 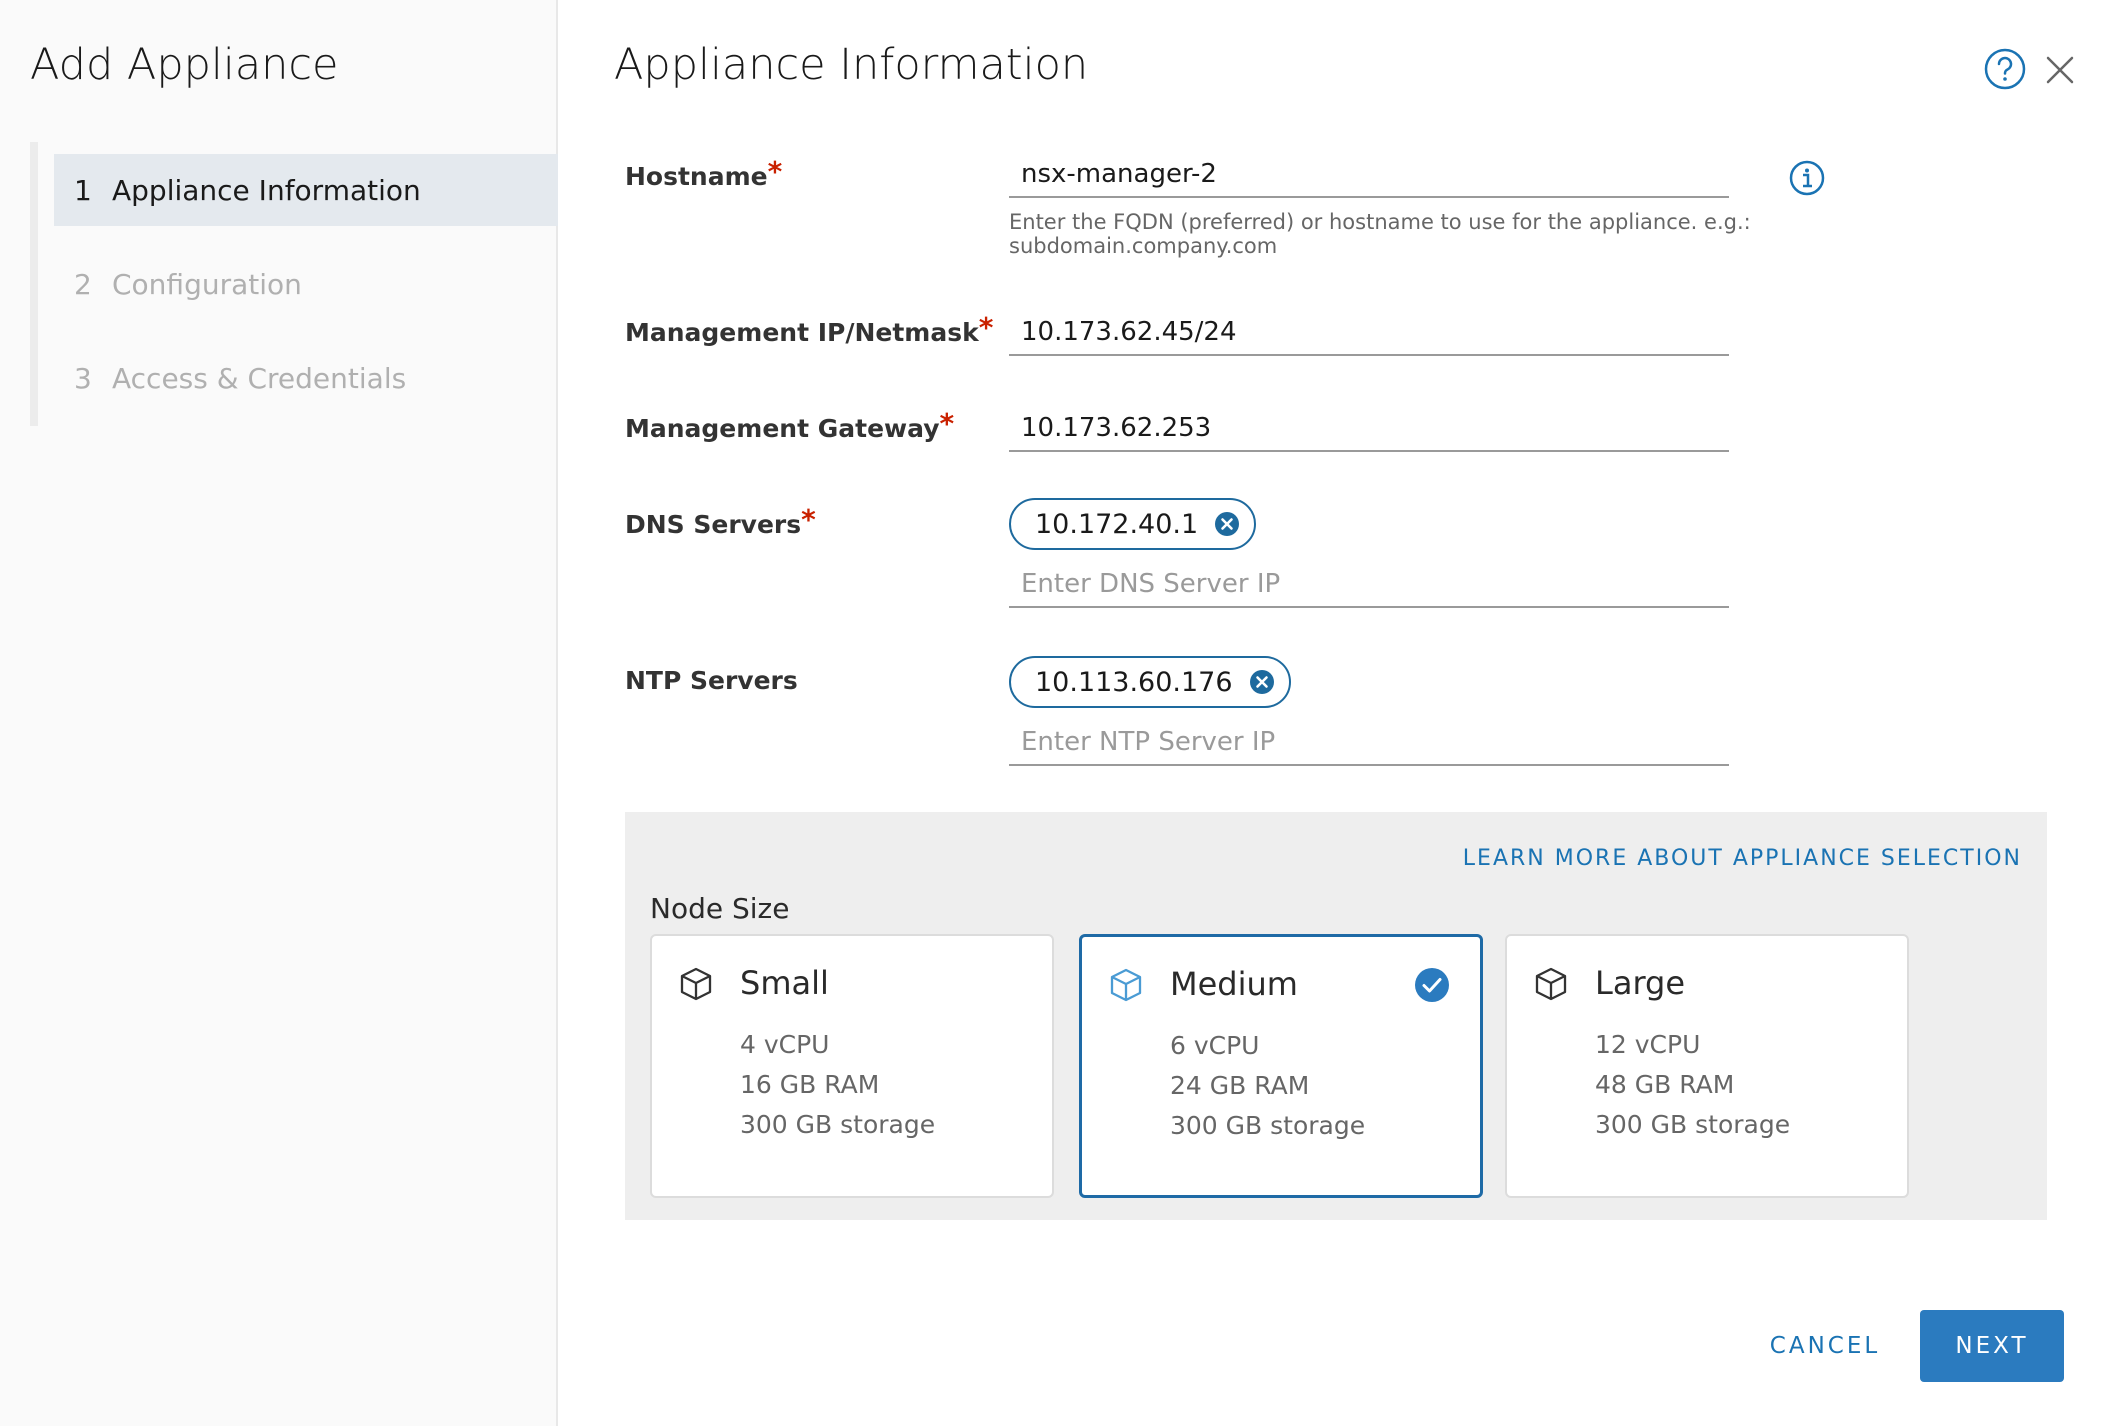 I want to click on wizard-title: Add Appliance, so click(x=184, y=65).